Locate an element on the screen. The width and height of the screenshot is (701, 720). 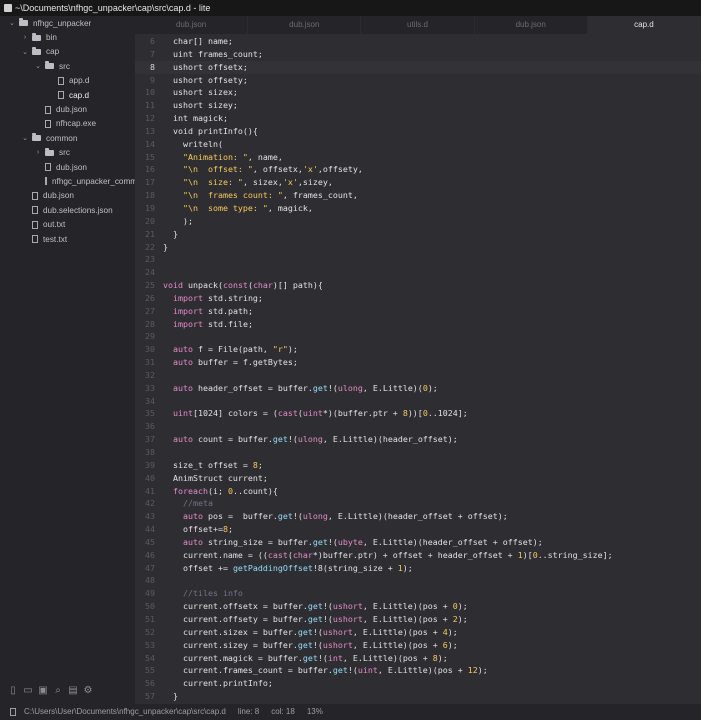
code-token: current.sizex = buffer. is located at coordinates (230, 631).